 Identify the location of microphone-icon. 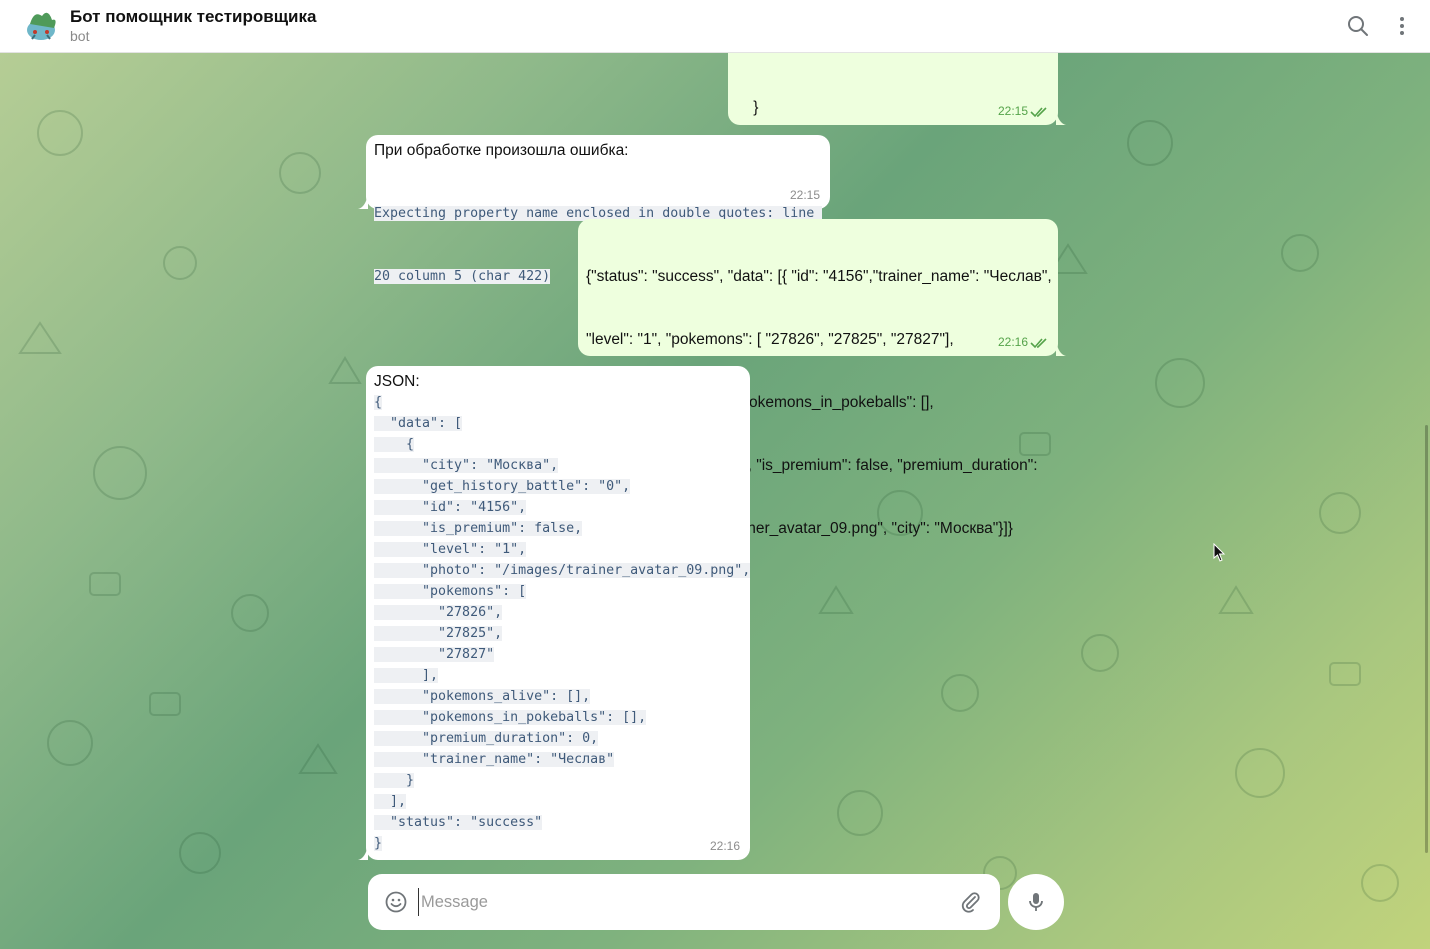
(1036, 902).